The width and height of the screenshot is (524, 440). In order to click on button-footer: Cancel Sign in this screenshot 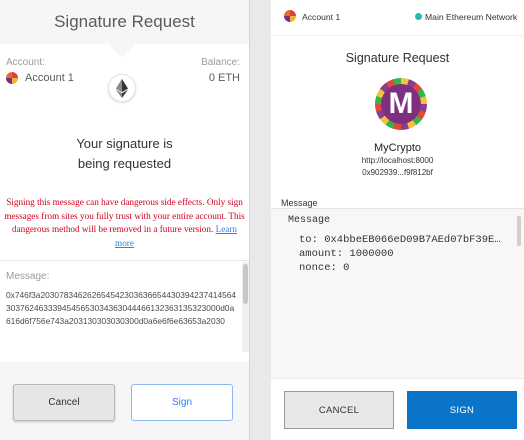, I will do `click(124, 401)`.